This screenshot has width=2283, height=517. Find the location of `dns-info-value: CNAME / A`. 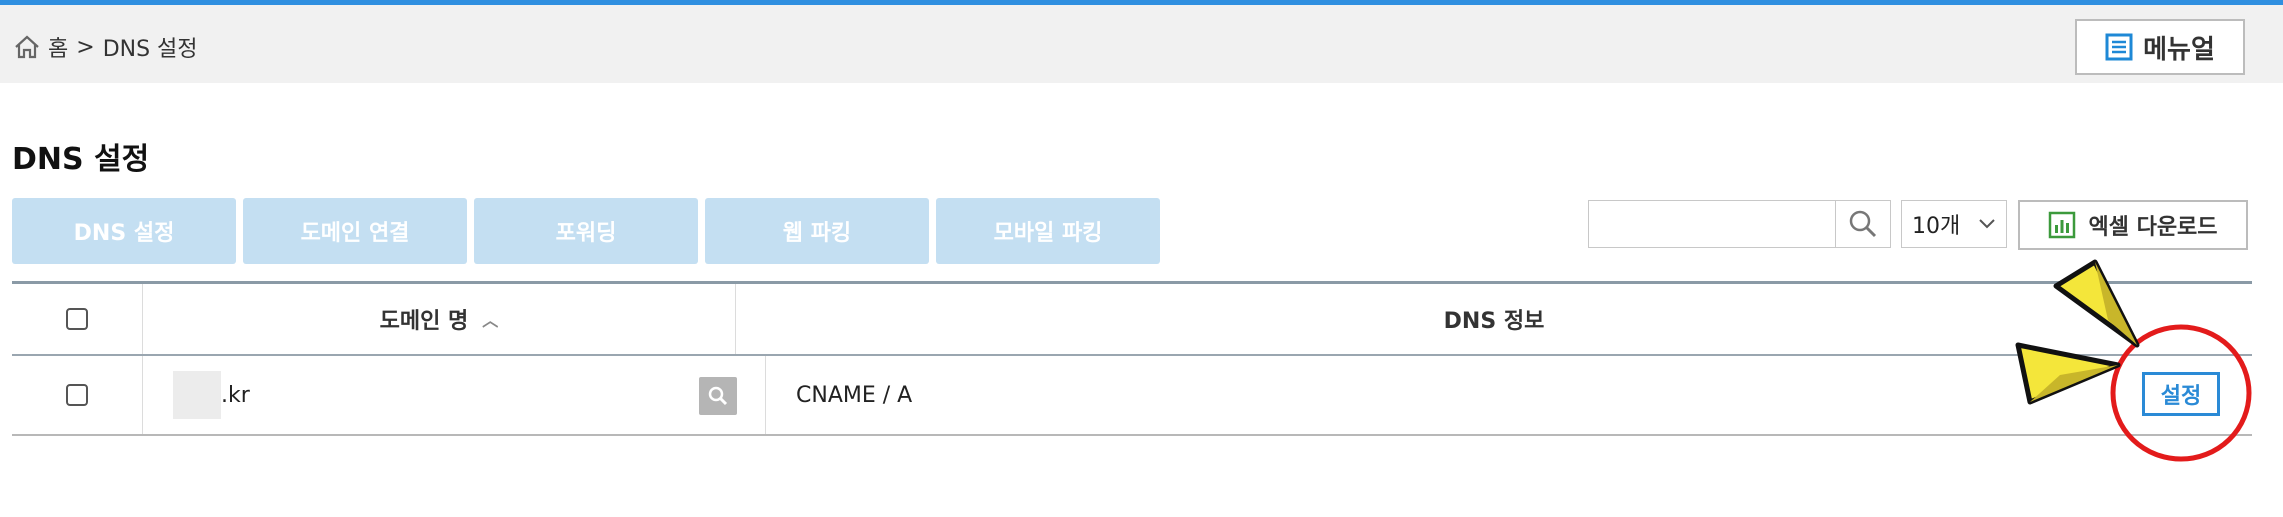

dns-info-value: CNAME / A is located at coordinates (854, 395).